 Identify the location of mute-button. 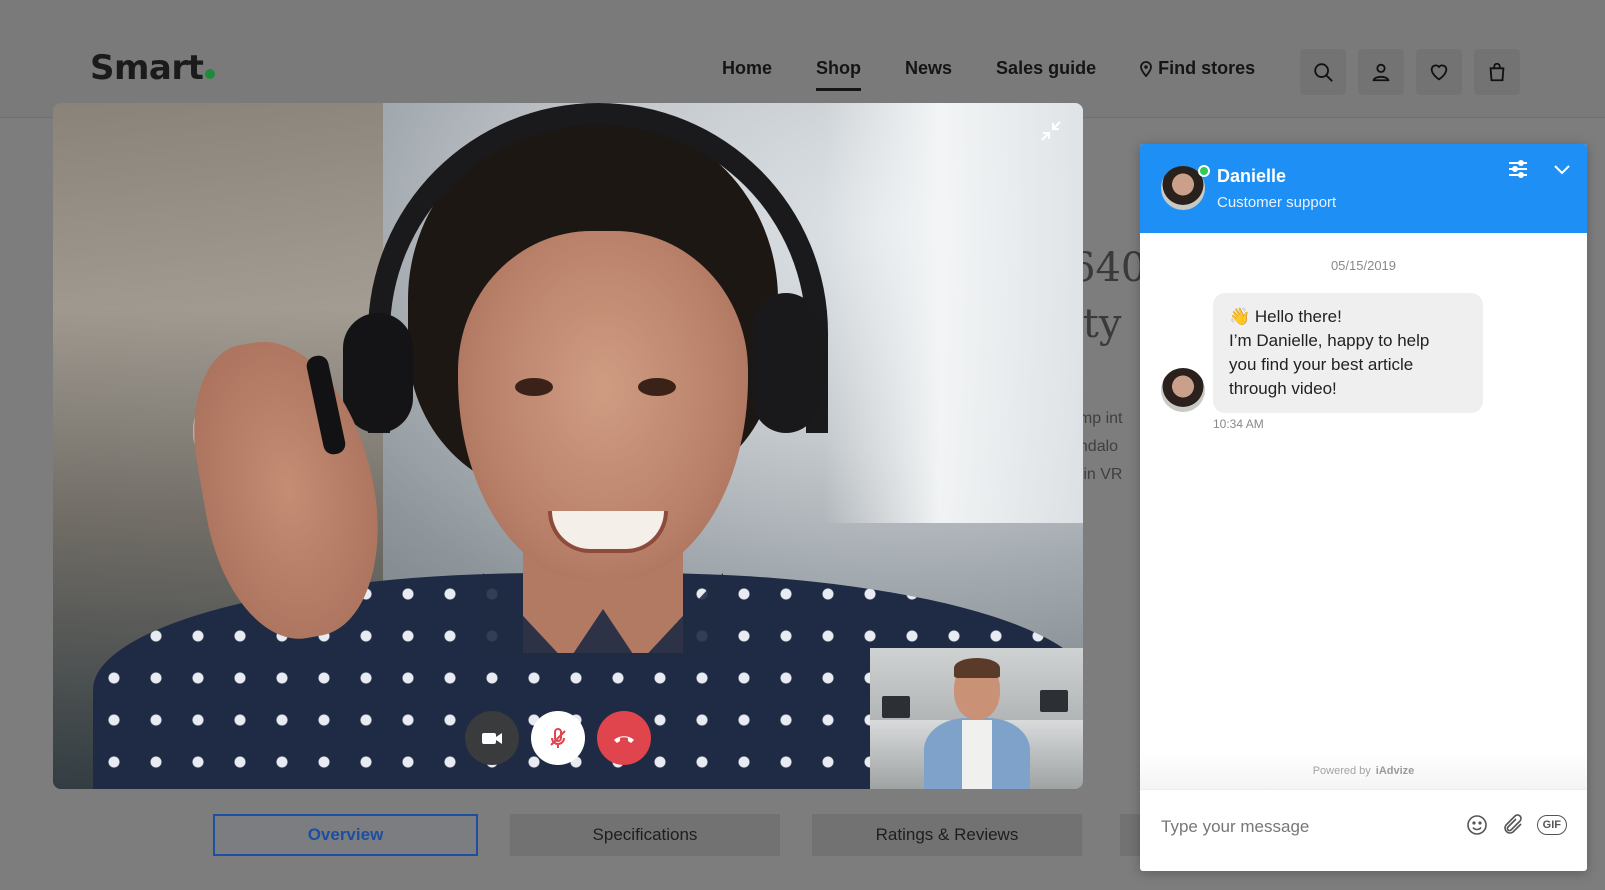
(558, 738).